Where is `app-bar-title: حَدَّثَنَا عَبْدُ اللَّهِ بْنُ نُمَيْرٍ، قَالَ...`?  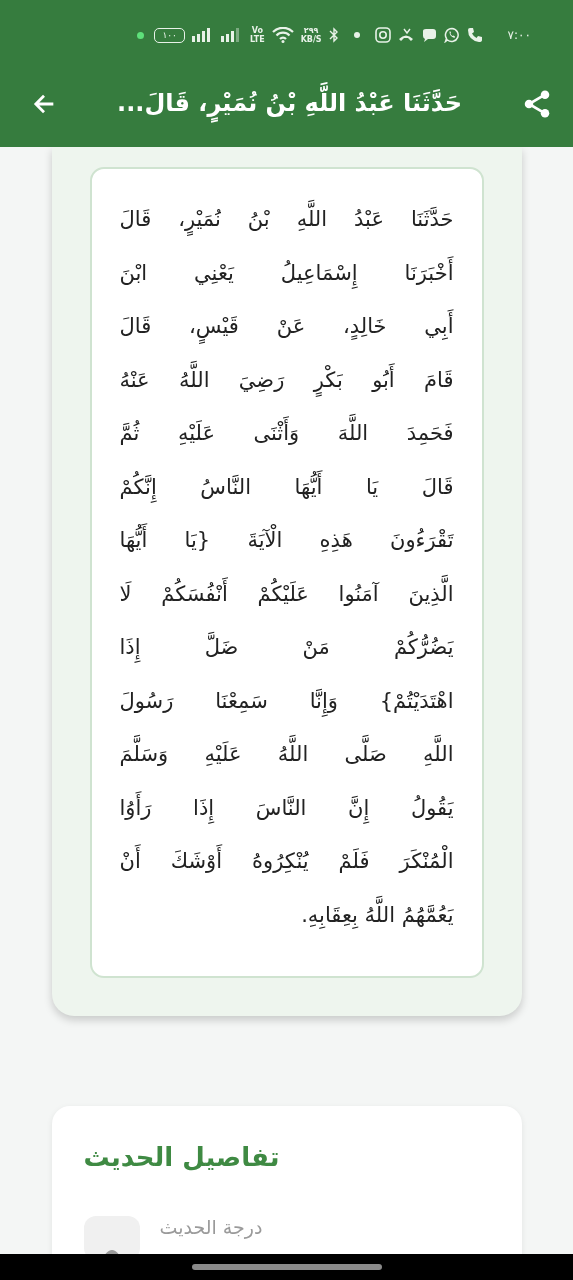
app-bar-title: حَدَّثَنَا عَبْدُ اللَّهِ بْنُ نُمَيْرٍ، قَالَ... is located at coordinates (289, 103).